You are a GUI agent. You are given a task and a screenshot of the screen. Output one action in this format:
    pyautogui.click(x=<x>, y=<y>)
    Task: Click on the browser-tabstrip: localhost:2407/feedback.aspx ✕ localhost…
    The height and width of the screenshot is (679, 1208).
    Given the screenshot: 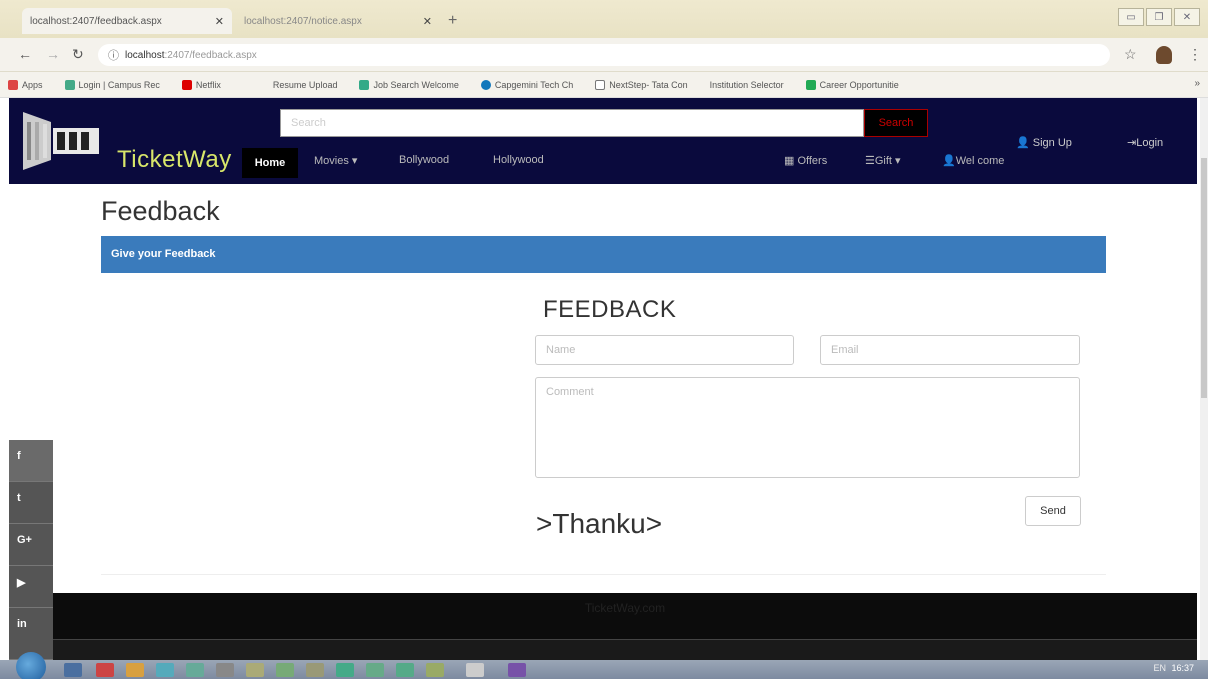 What is the action you would take?
    pyautogui.click(x=604, y=19)
    